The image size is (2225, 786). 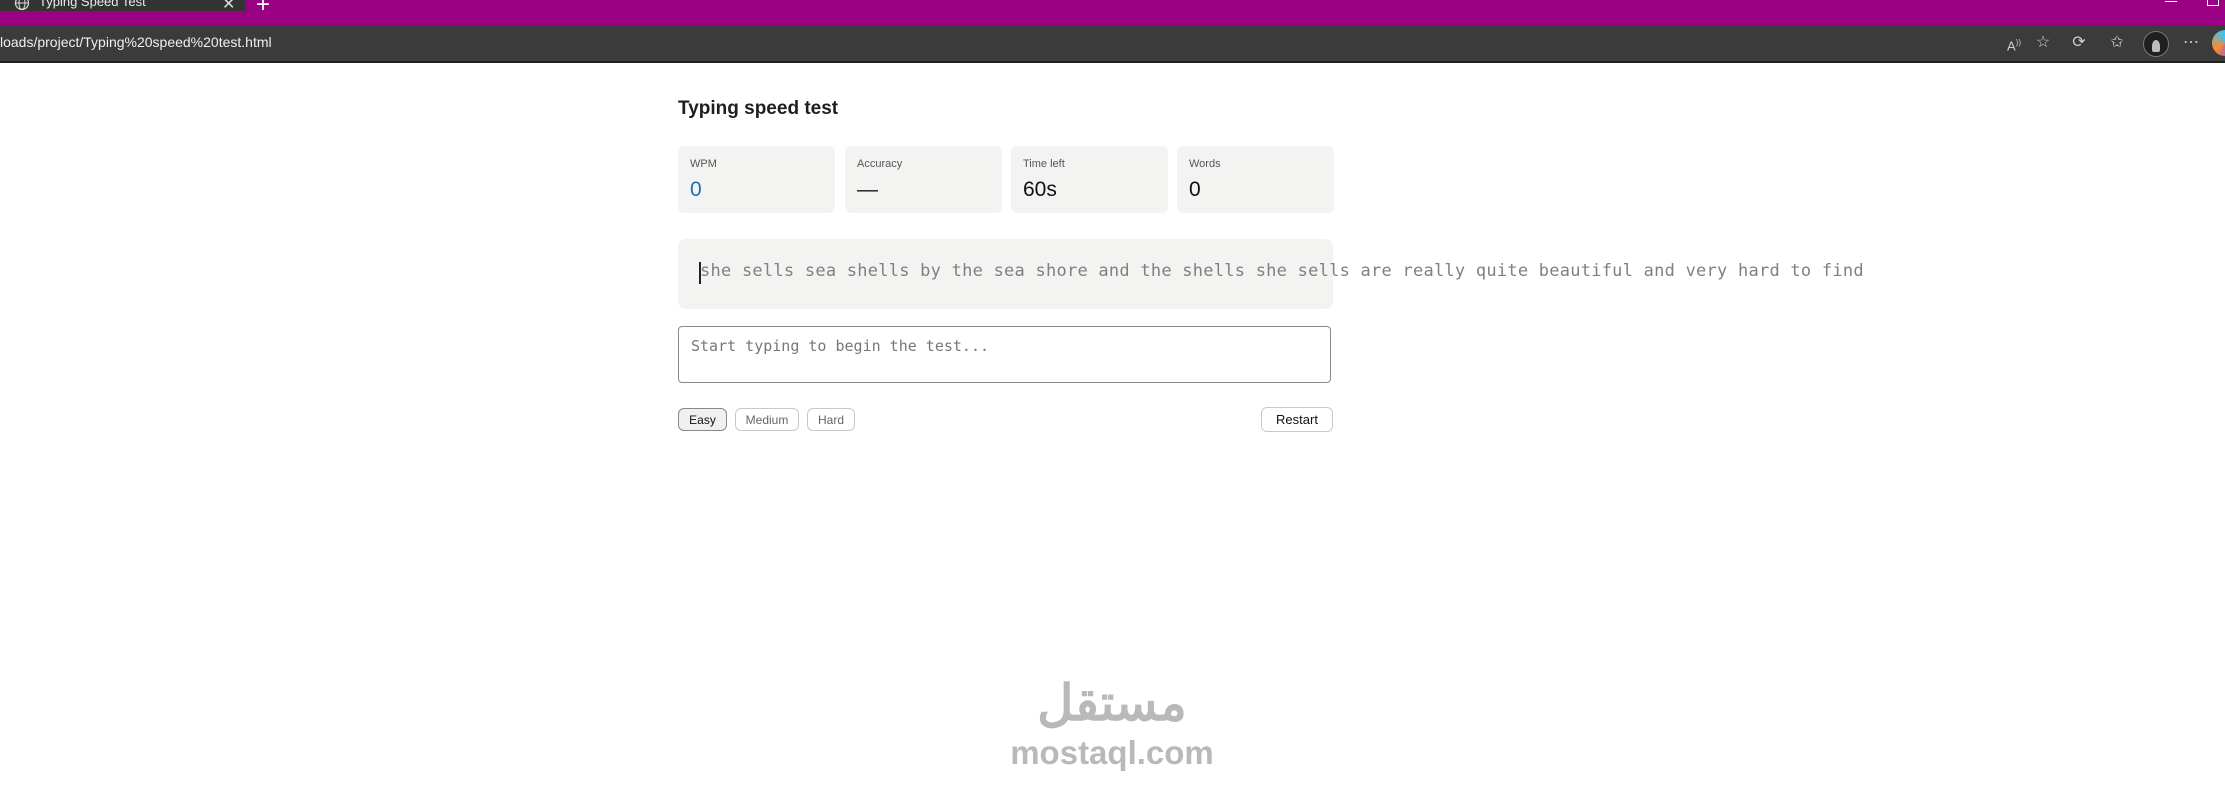 What do you see at coordinates (1297, 419) in the screenshot?
I see `restart-button: Restart` at bounding box center [1297, 419].